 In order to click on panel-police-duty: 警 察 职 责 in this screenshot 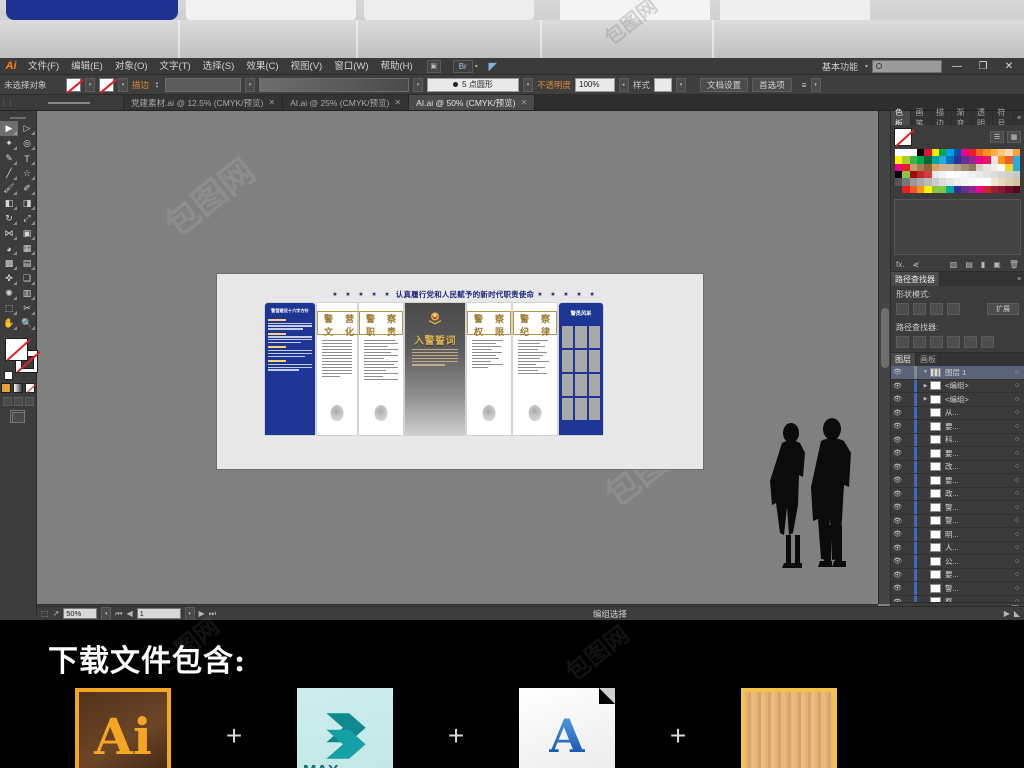, I will do `click(381, 369)`.